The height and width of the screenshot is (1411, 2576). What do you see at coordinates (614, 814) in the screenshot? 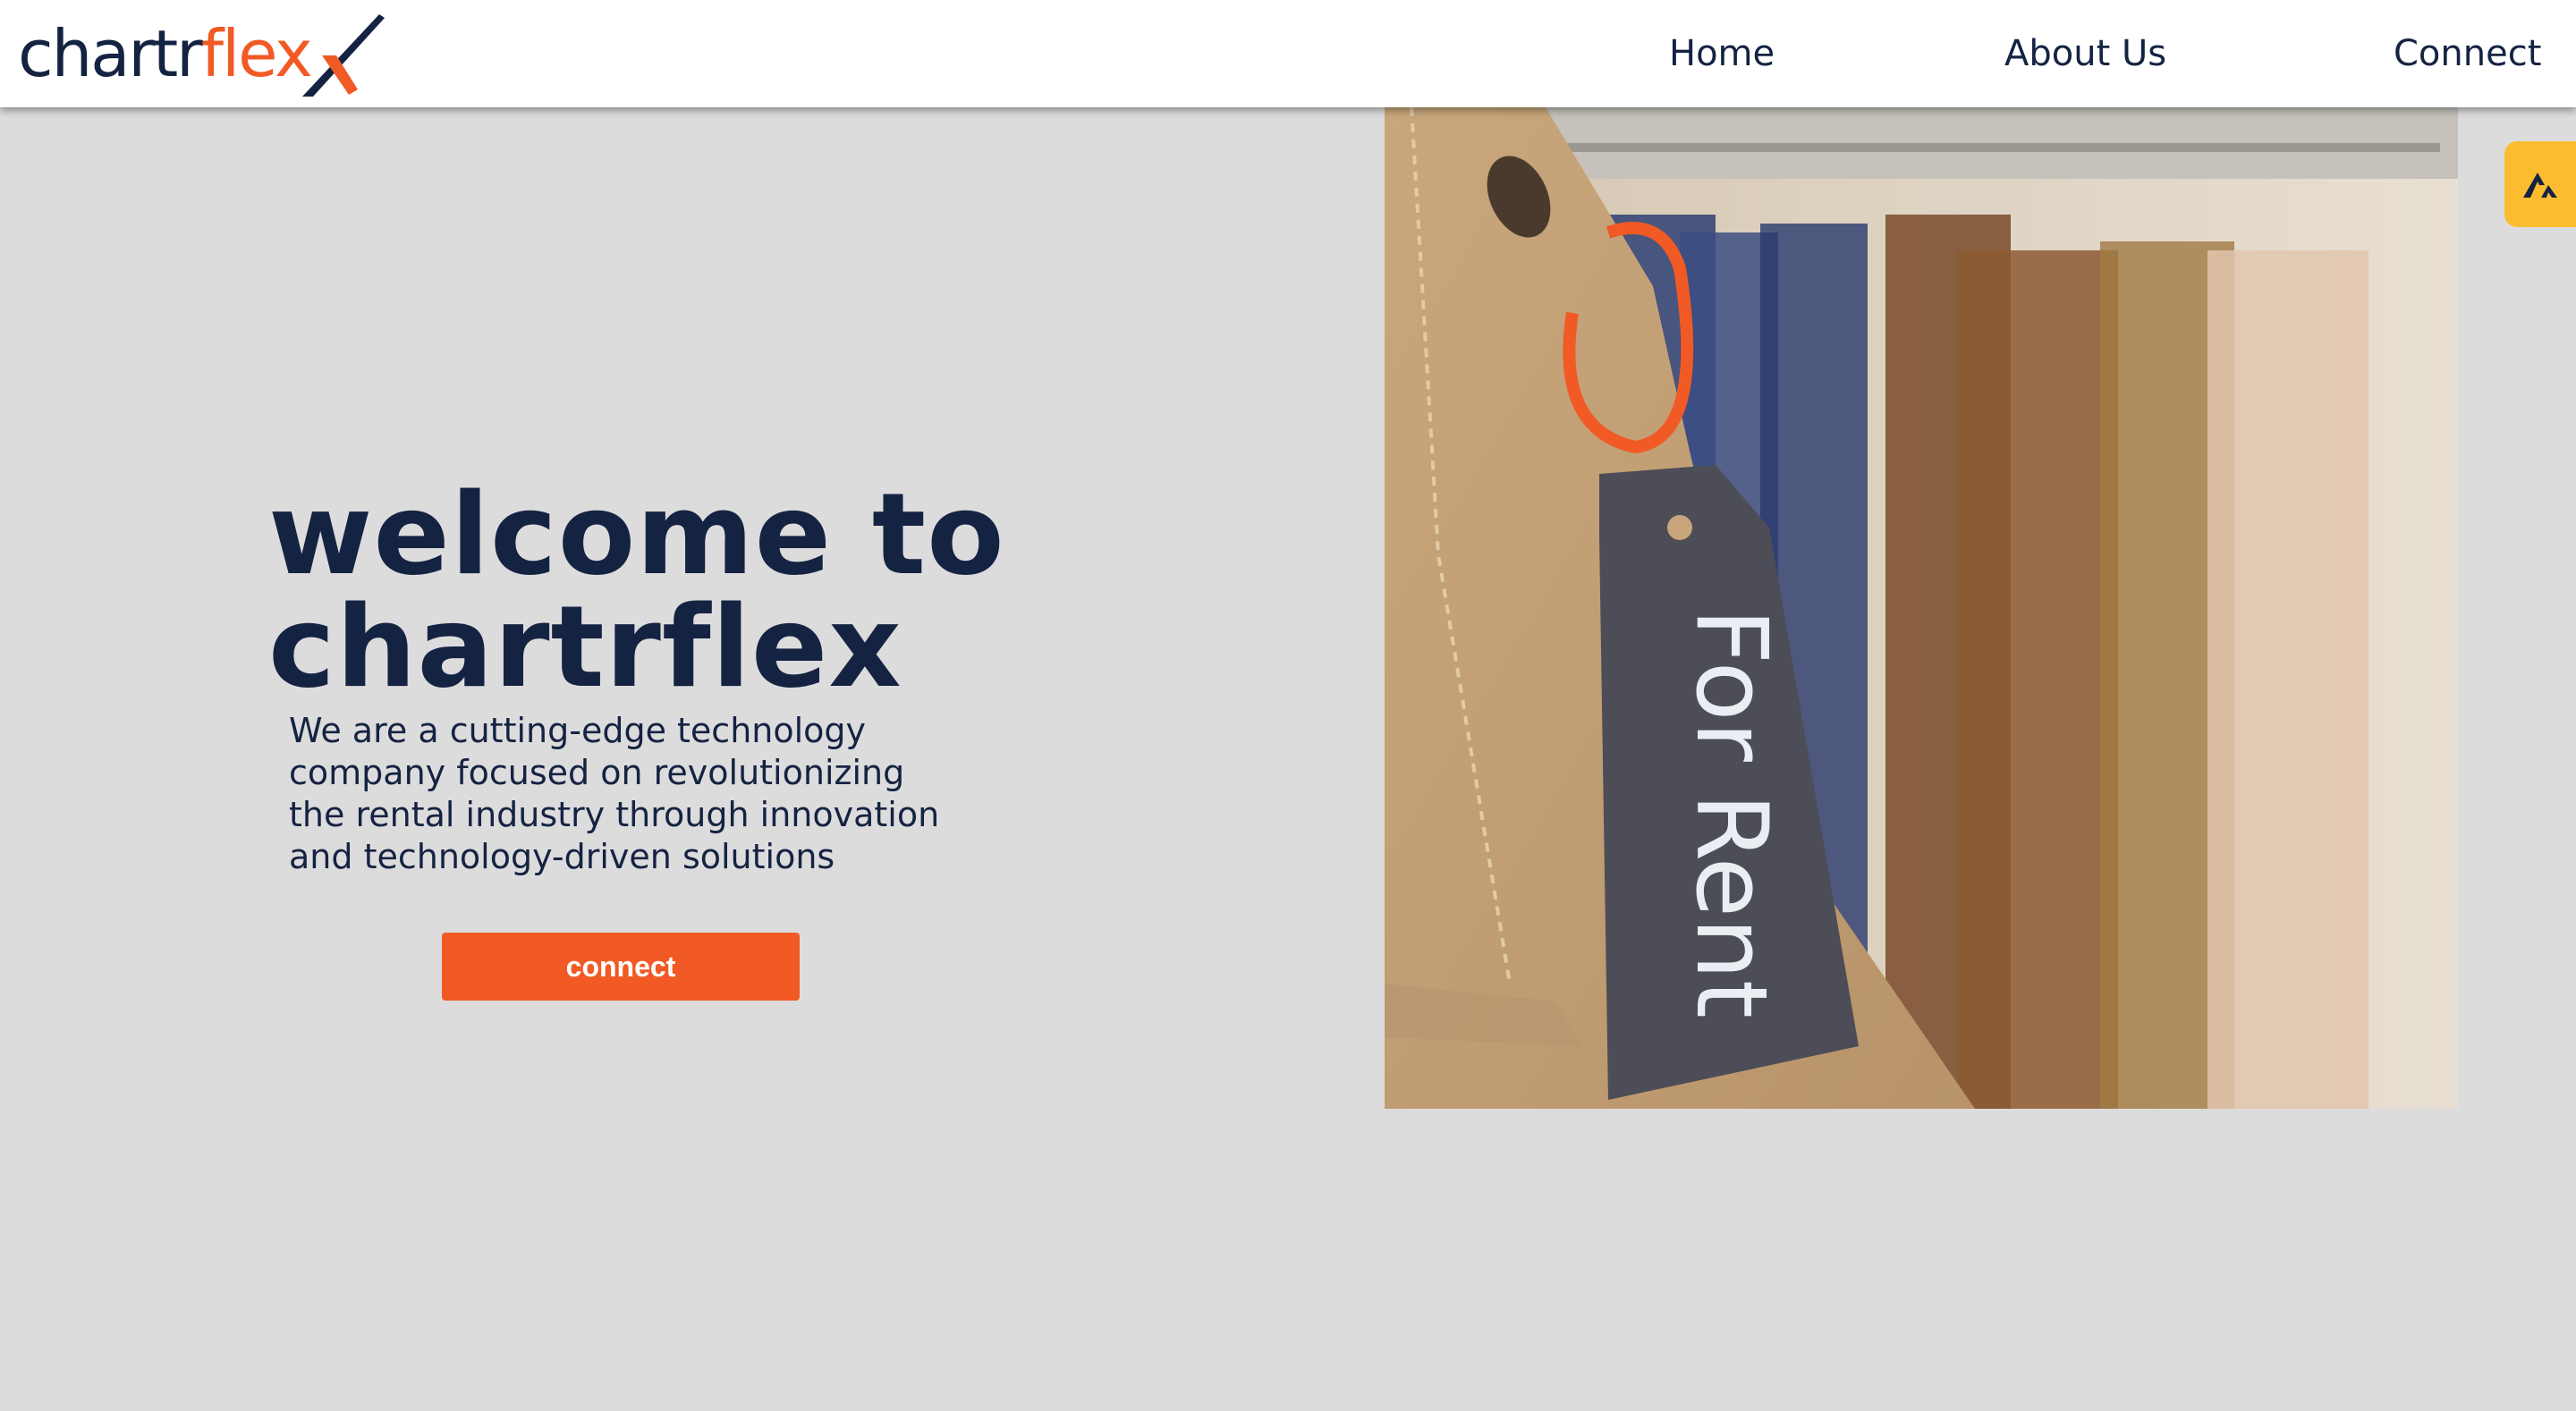
I see `hero-description-line: the rental industry through innovation` at bounding box center [614, 814].